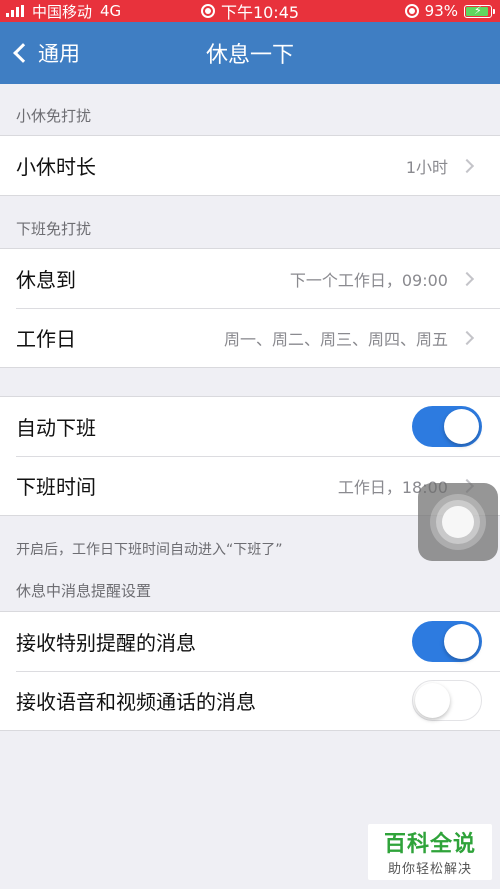 The height and width of the screenshot is (889, 500). I want to click on assistive-touch-button, so click(458, 522).